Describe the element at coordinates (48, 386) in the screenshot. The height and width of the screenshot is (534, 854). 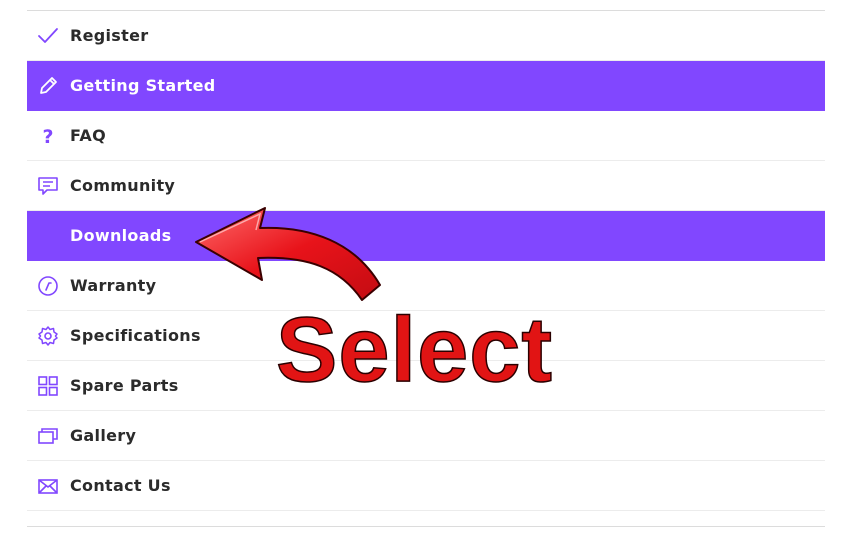
I see `grid-icon` at that location.